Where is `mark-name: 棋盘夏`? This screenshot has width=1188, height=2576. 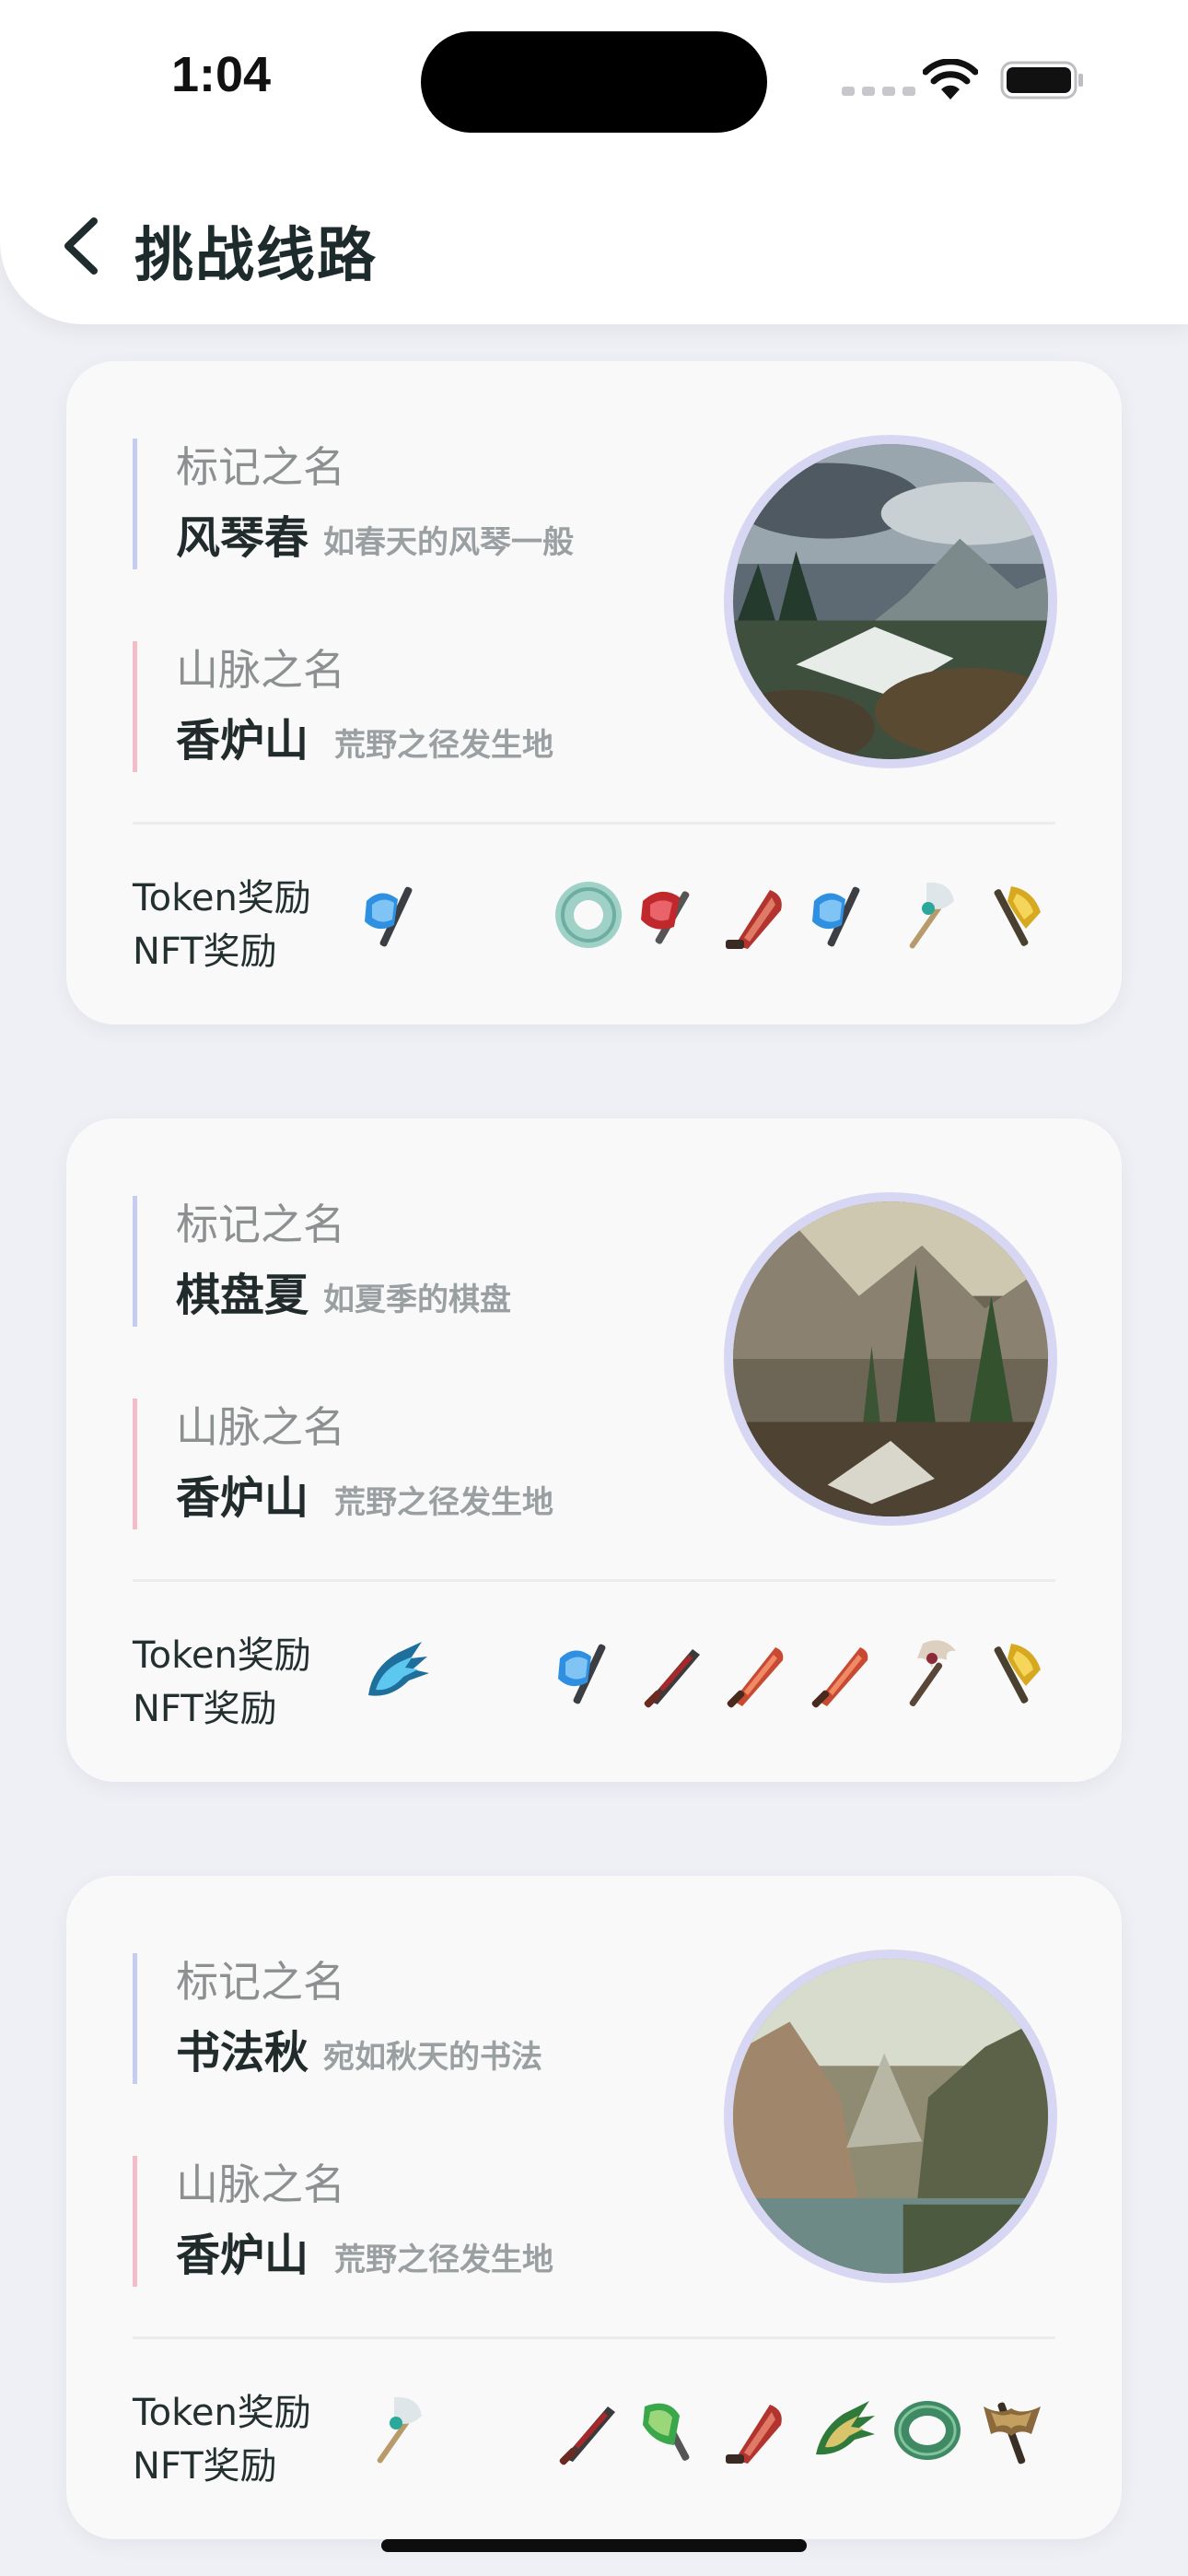 mark-name: 棋盘夏 is located at coordinates (242, 1295).